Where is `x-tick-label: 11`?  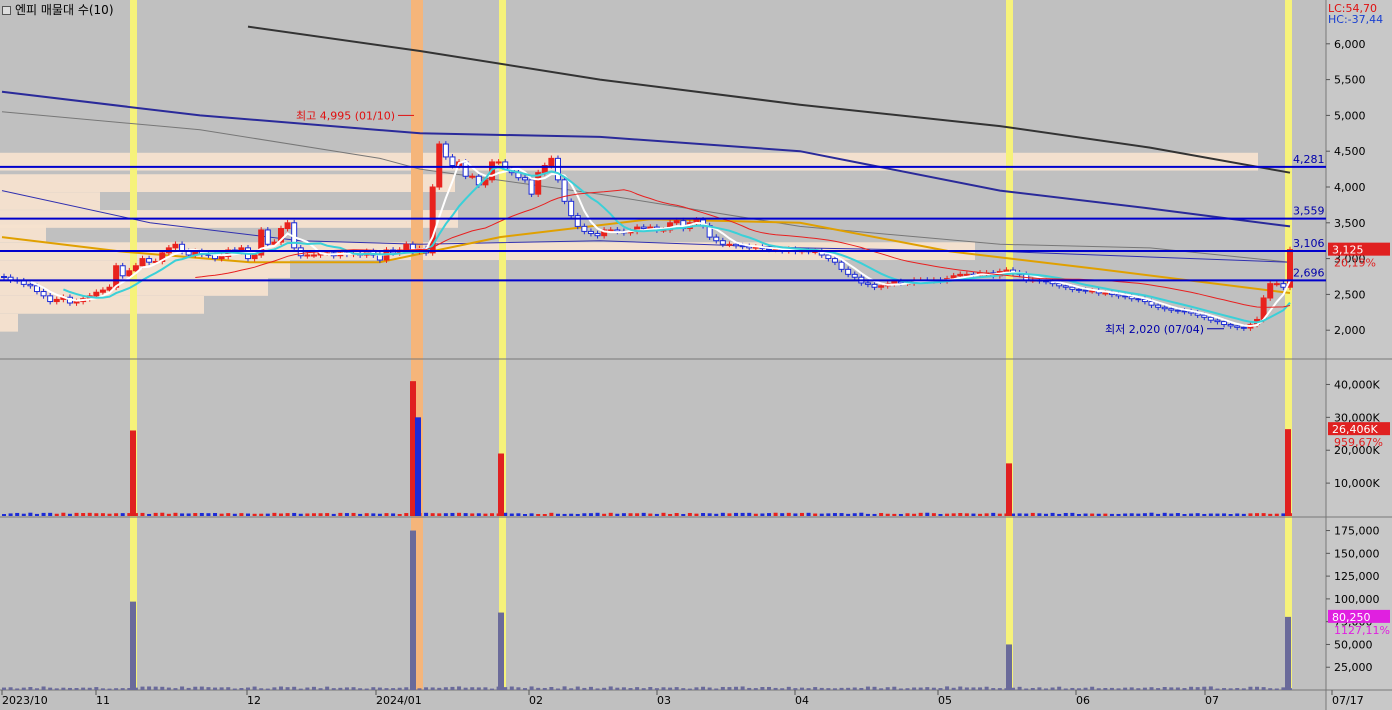
x-tick-label: 11 is located at coordinates (103, 700).